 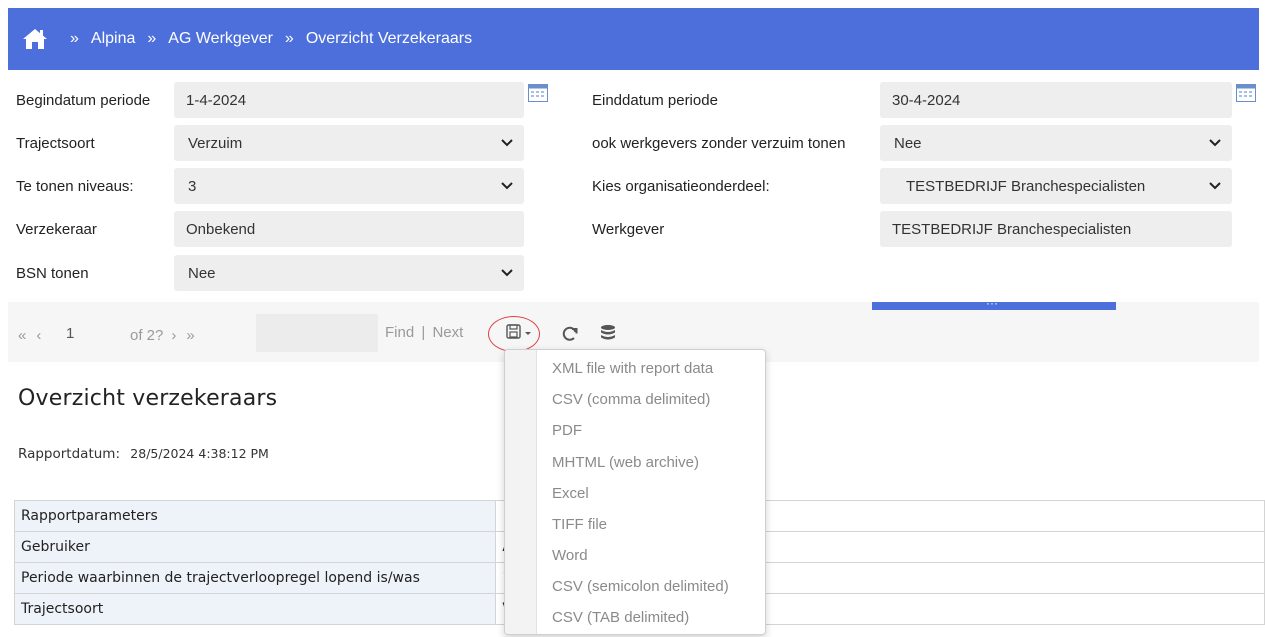 I want to click on zonder-verzuim-value: Nee, so click(x=908, y=143).